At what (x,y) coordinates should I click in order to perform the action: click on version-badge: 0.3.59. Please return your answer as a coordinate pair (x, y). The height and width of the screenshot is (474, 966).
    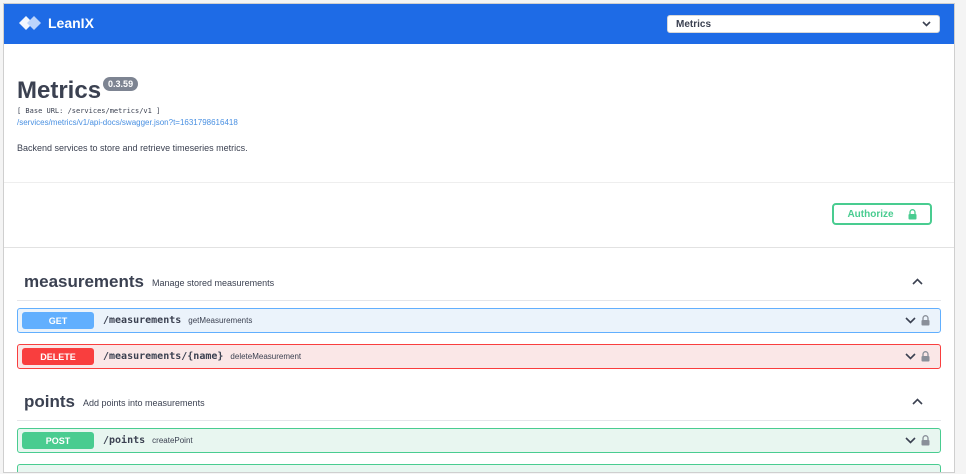
    Looking at the image, I should click on (121, 84).